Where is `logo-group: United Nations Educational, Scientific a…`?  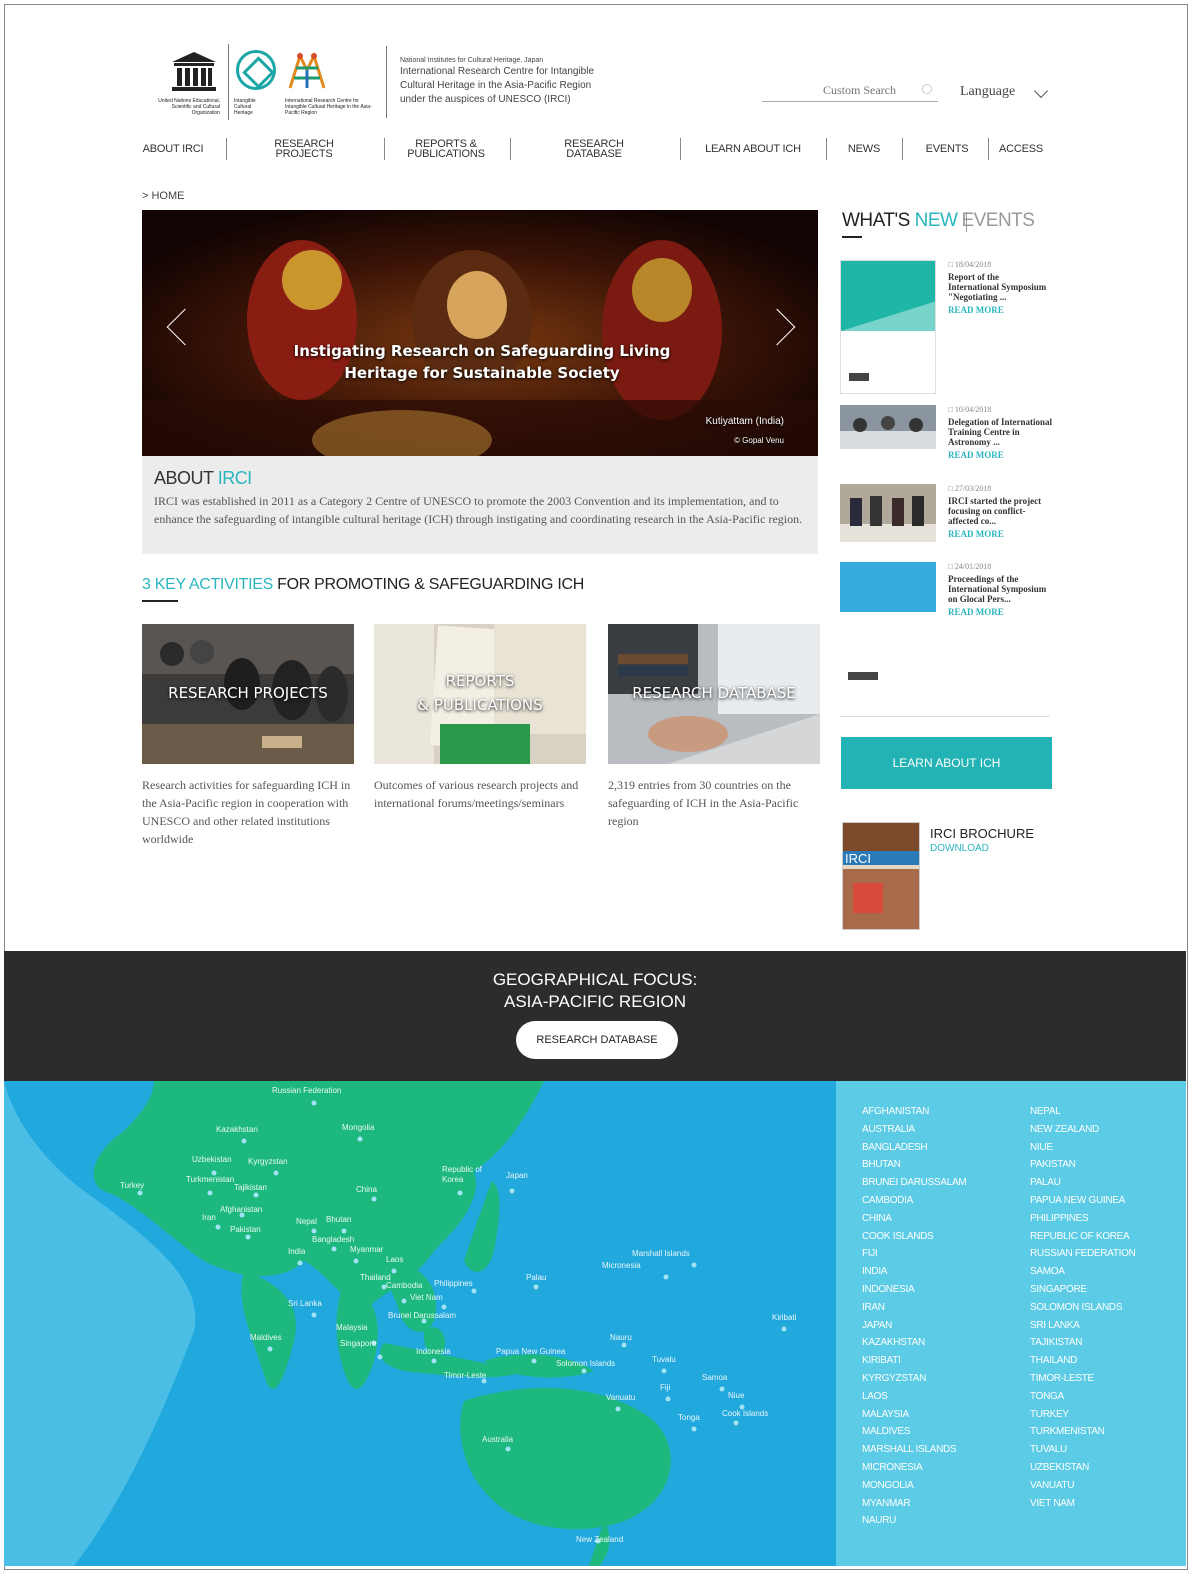
logo-group: United Nations Educational, Scientific a… is located at coordinates (267, 81).